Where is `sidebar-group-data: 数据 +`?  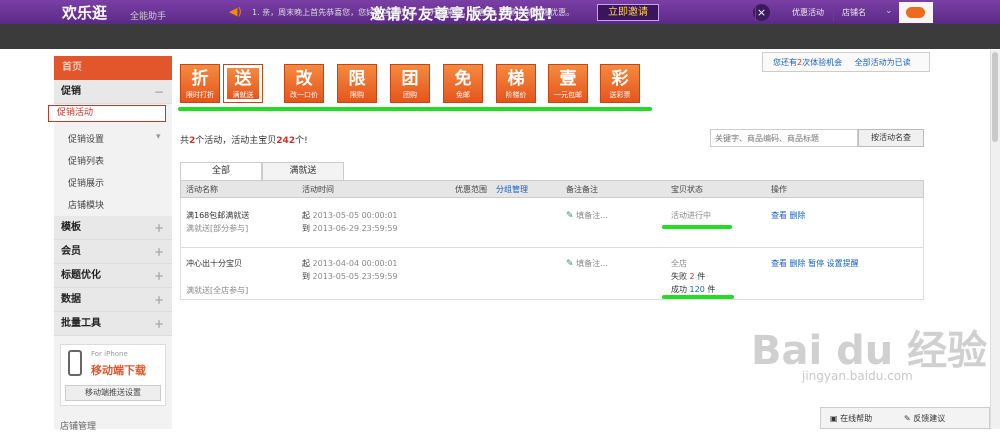
sidebar-group-data: 数据 + is located at coordinates (113, 300).